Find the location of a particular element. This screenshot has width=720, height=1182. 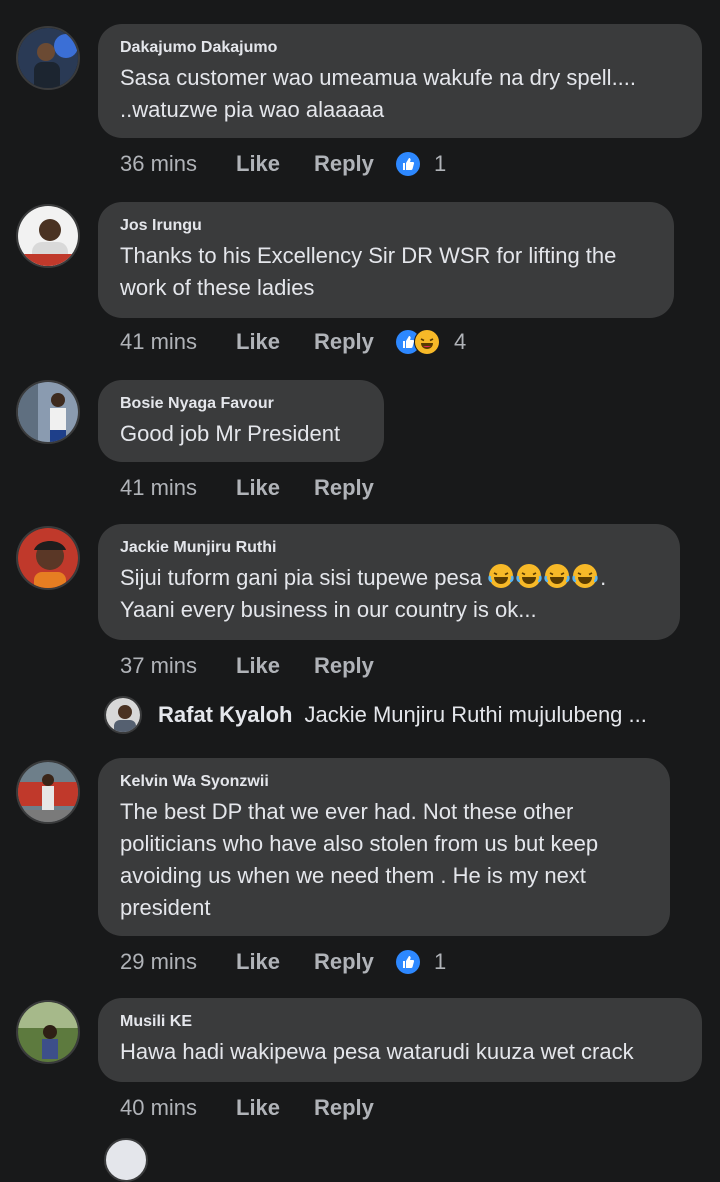

commenter-name: Bosie Nyaga Favour is located at coordinates (241, 404).